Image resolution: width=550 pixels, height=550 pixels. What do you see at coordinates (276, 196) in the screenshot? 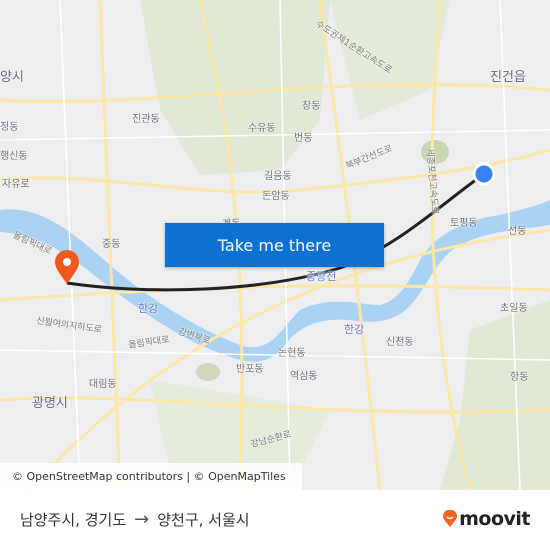
I see `map-label: 돈암동` at bounding box center [276, 196].